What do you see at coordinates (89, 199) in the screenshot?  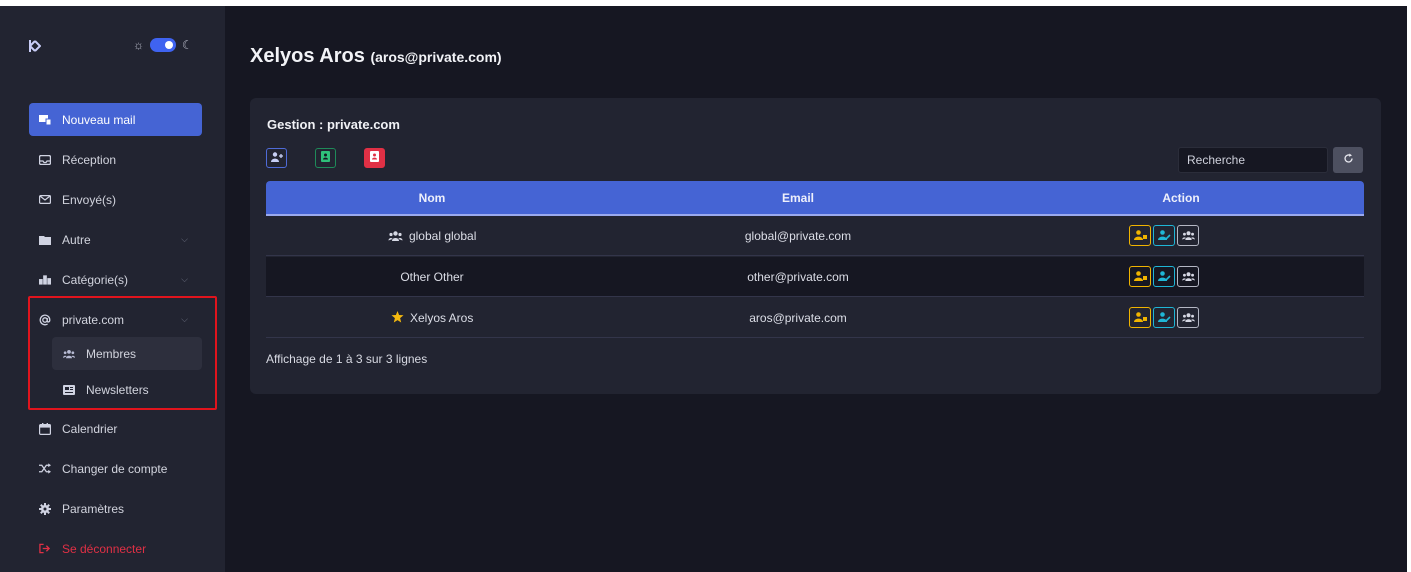 I see `sidebar-item-label: Envoyé(s)` at bounding box center [89, 199].